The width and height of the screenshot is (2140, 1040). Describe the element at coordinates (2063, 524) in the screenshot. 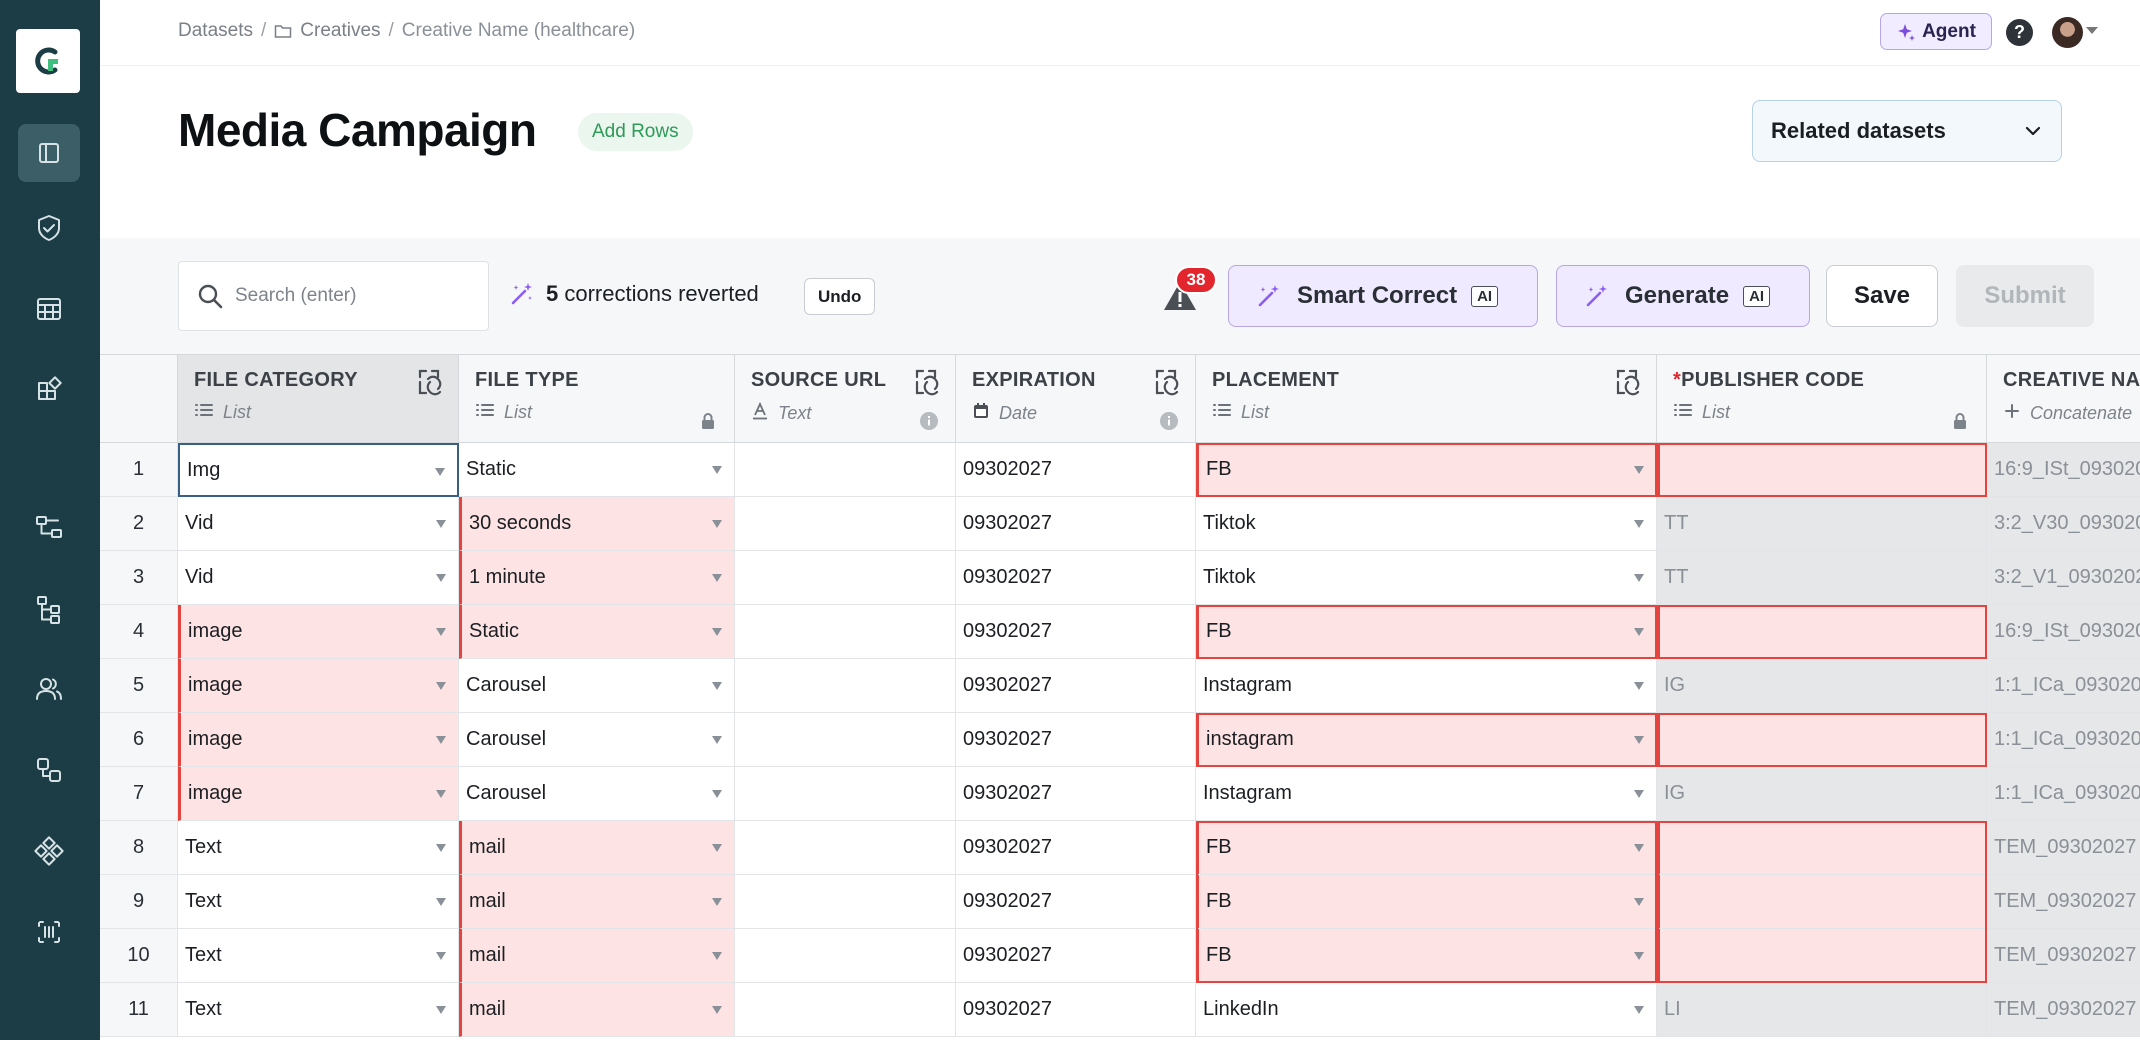

I see `table-cell: 3:2_V30_09302027` at that location.